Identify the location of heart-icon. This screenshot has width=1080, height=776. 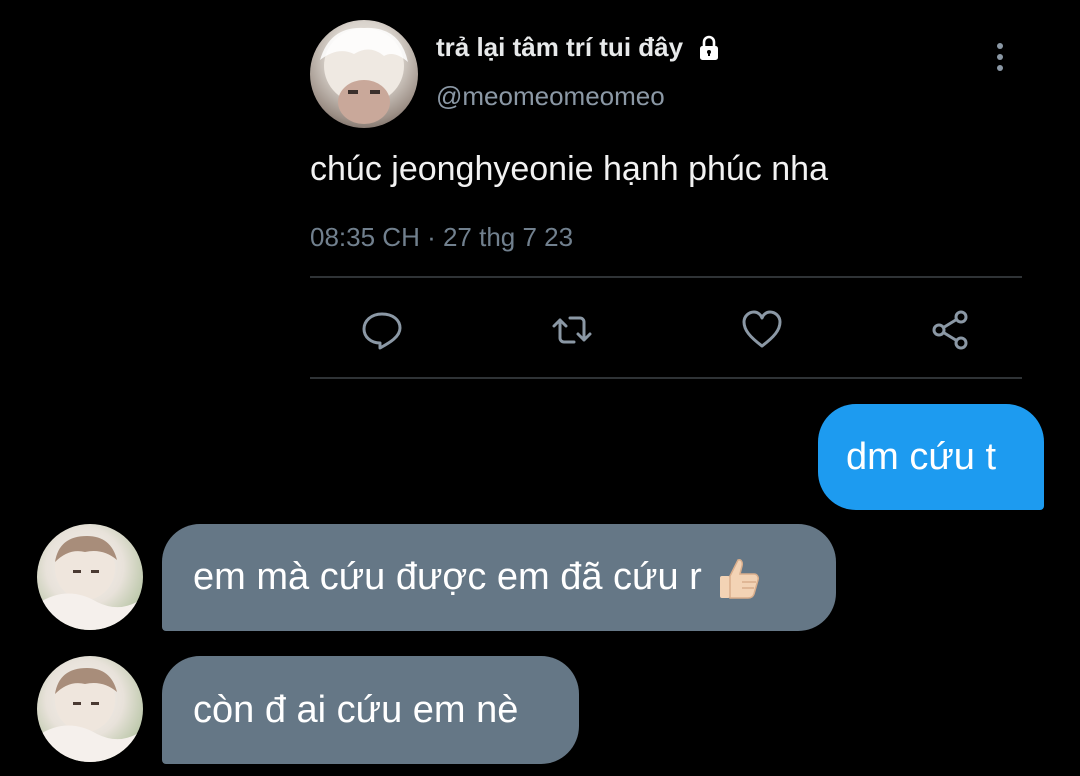
(762, 330).